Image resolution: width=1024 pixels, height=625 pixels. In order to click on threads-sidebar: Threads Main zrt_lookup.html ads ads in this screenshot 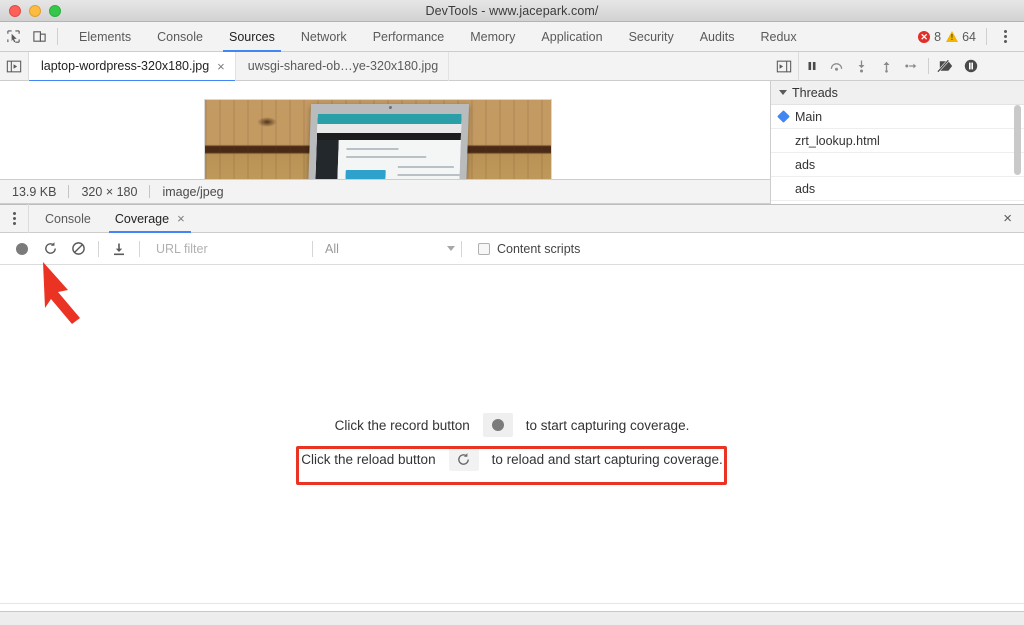, I will do `click(897, 142)`.